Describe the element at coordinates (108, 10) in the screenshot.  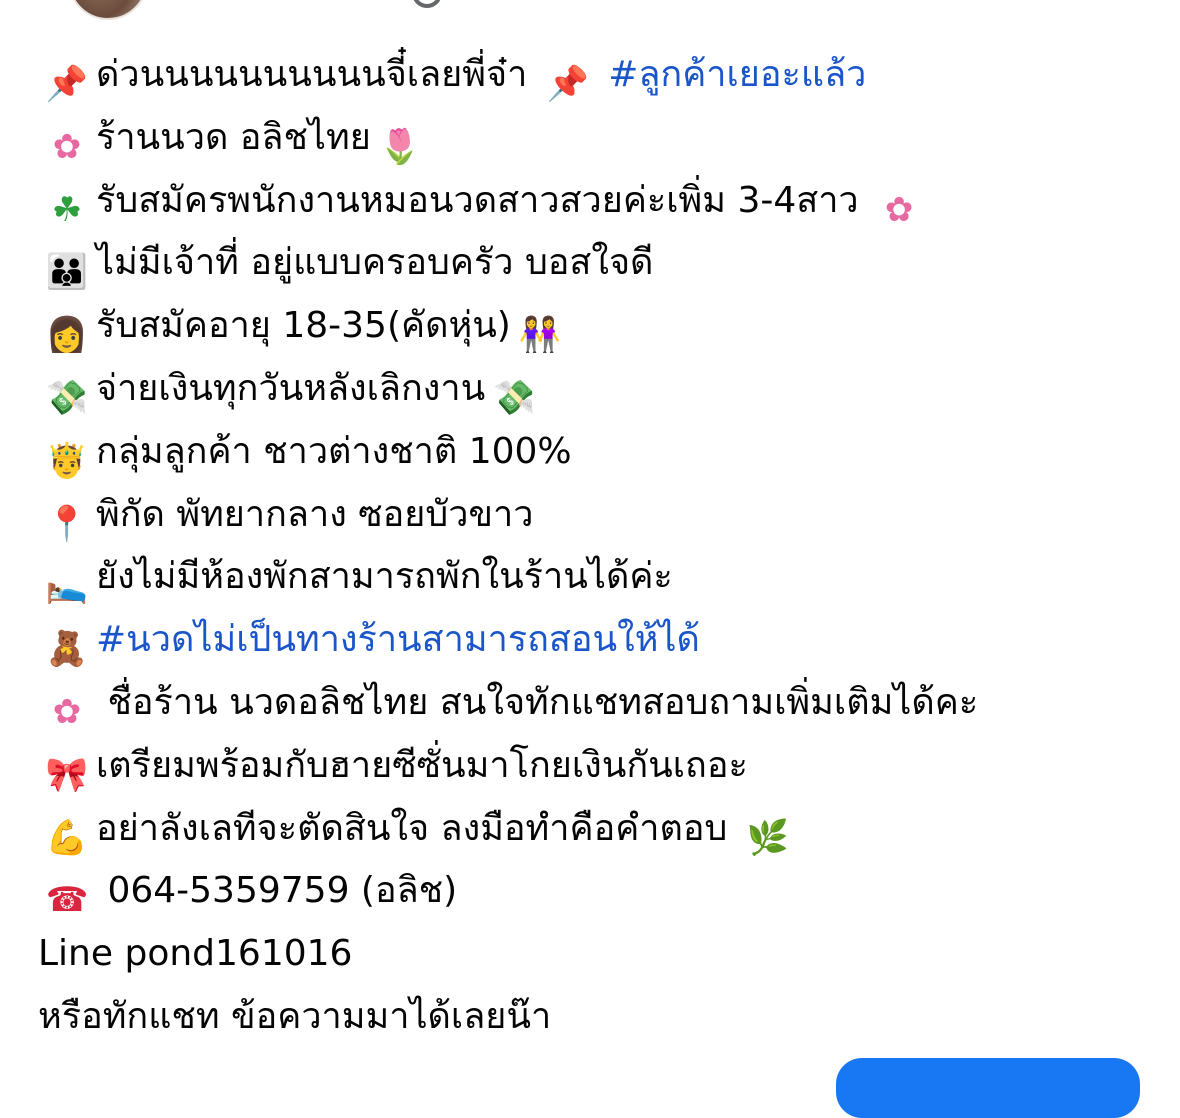
I see `author-avatar` at that location.